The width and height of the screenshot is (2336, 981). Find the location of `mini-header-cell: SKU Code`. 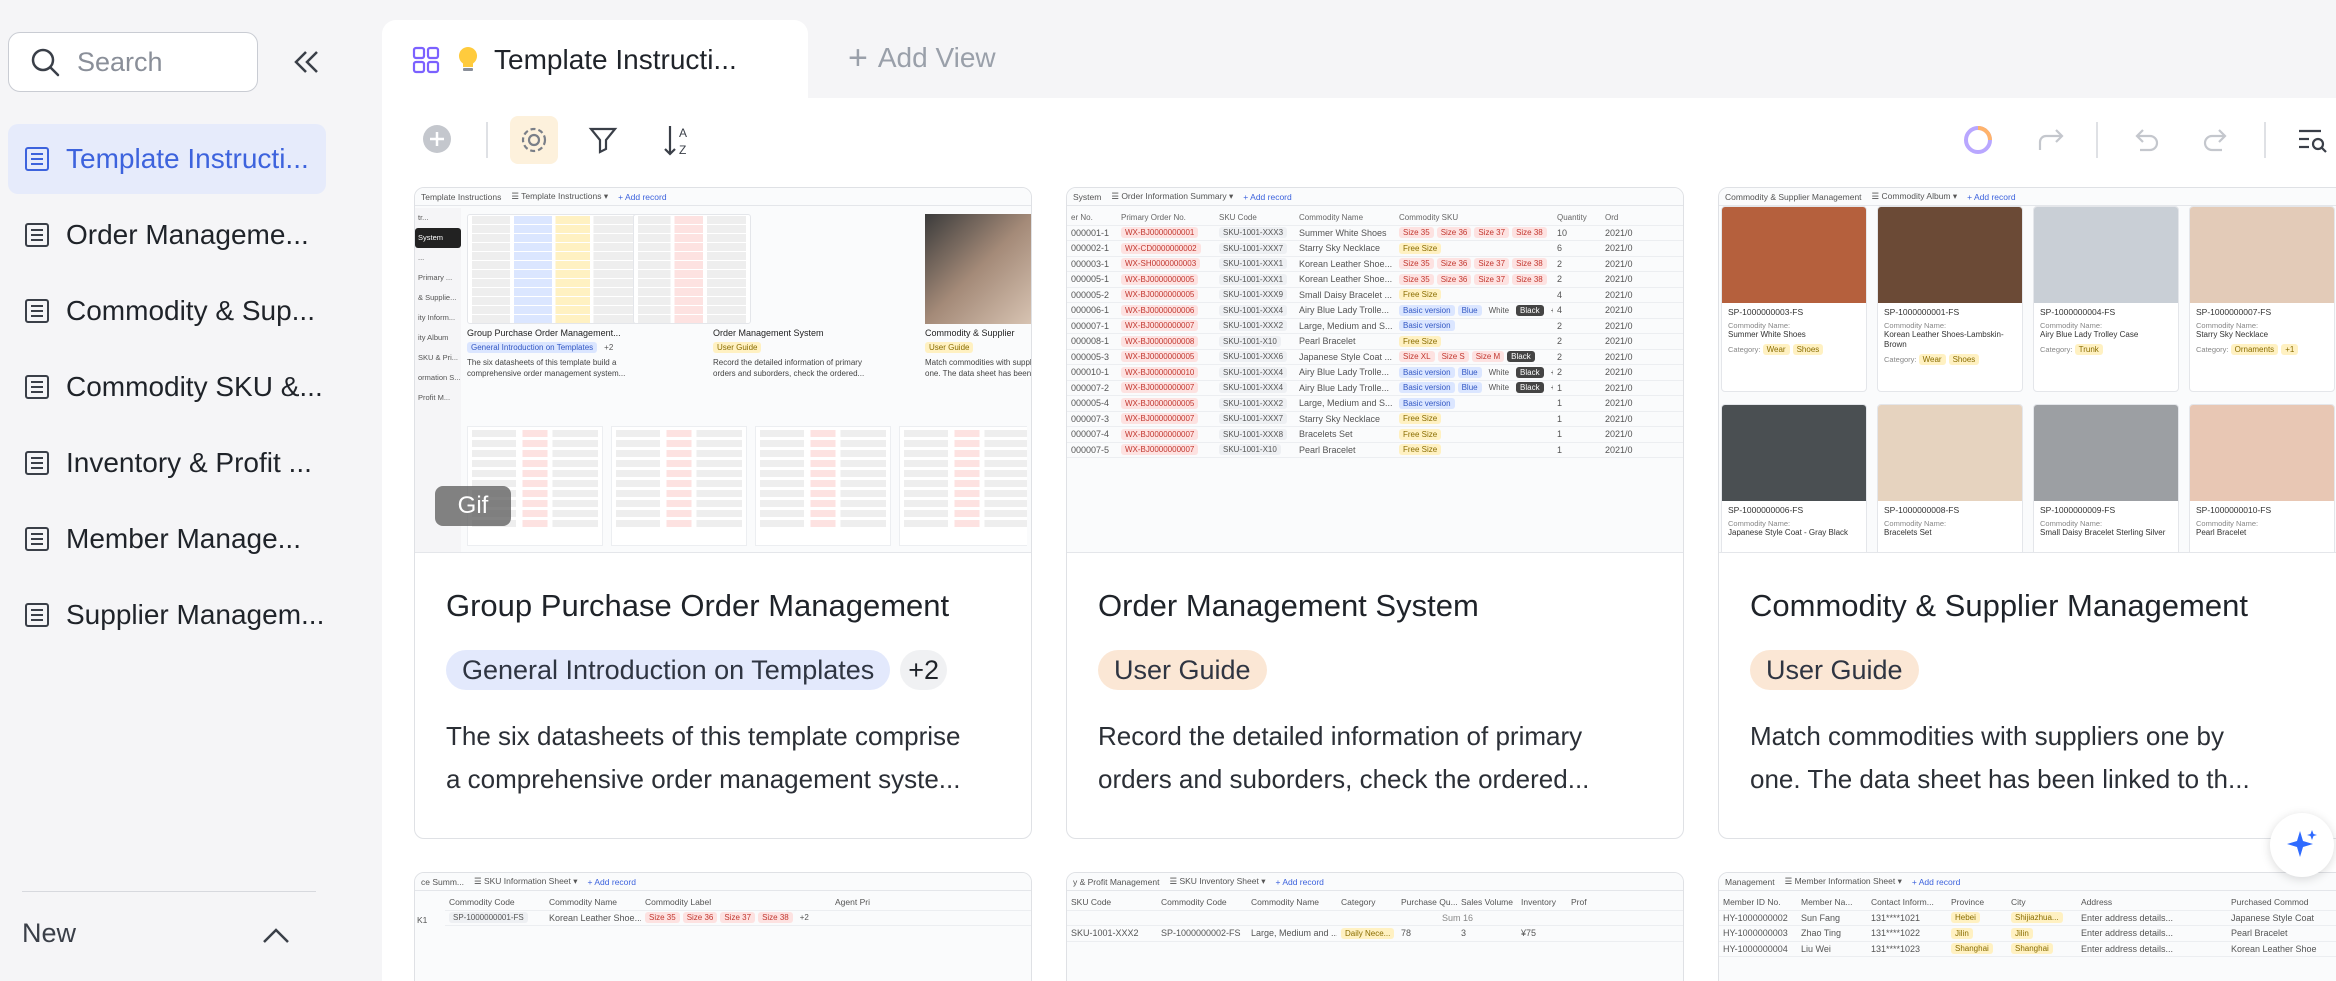

mini-header-cell: SKU Code is located at coordinates (1091, 902).